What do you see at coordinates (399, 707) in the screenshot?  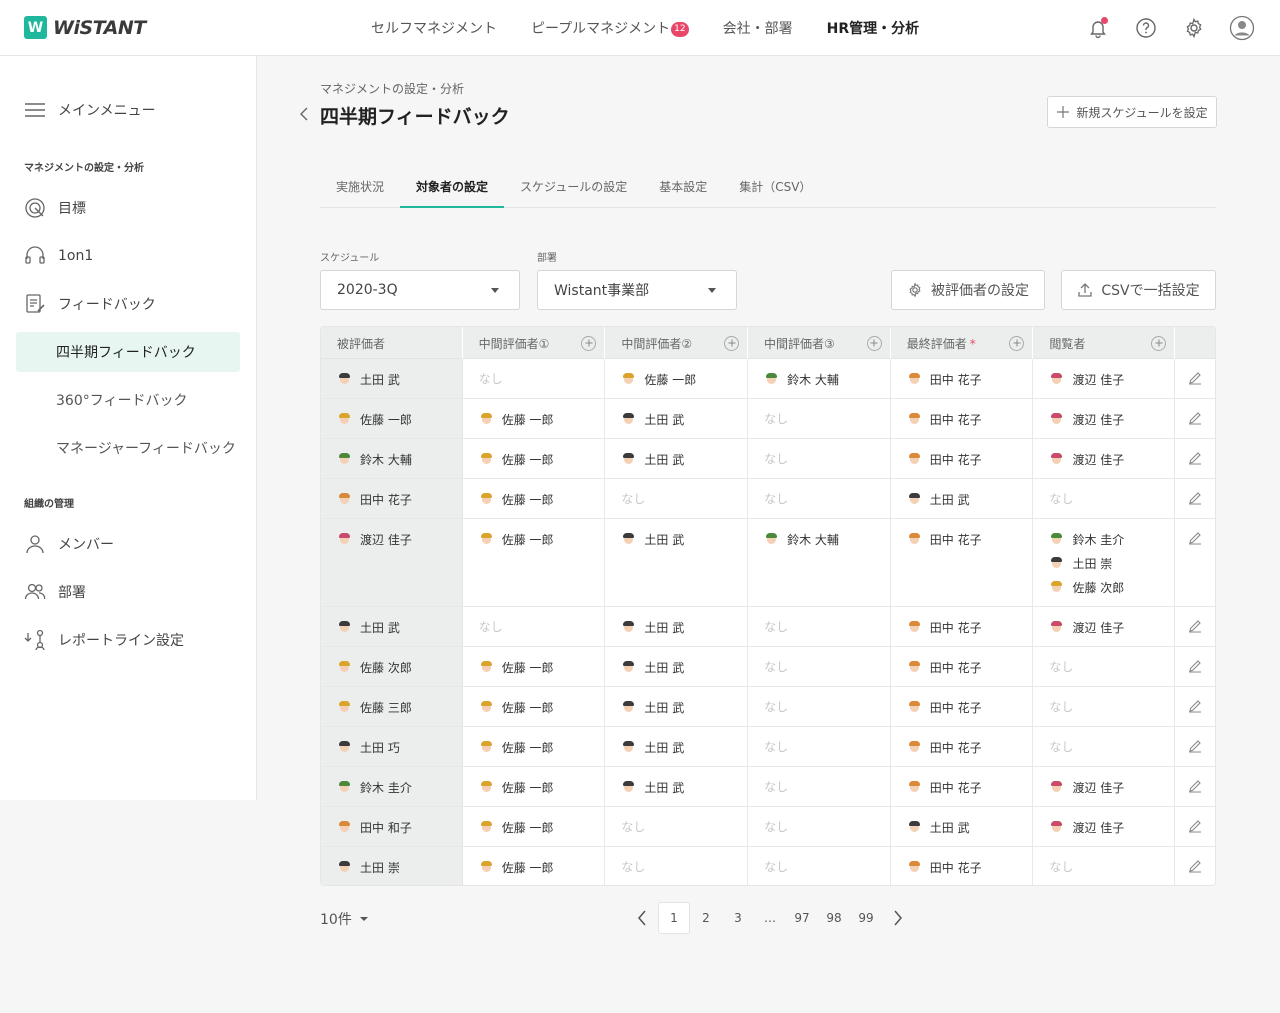 I see `person-chip: 佐藤 三郎` at bounding box center [399, 707].